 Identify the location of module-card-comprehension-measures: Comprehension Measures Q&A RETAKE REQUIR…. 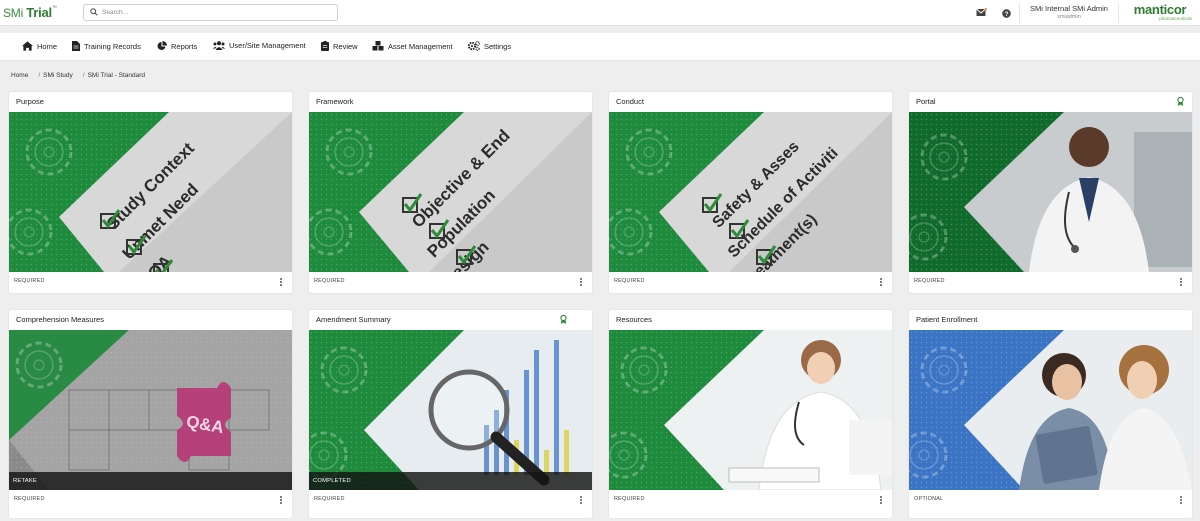
(150, 414).